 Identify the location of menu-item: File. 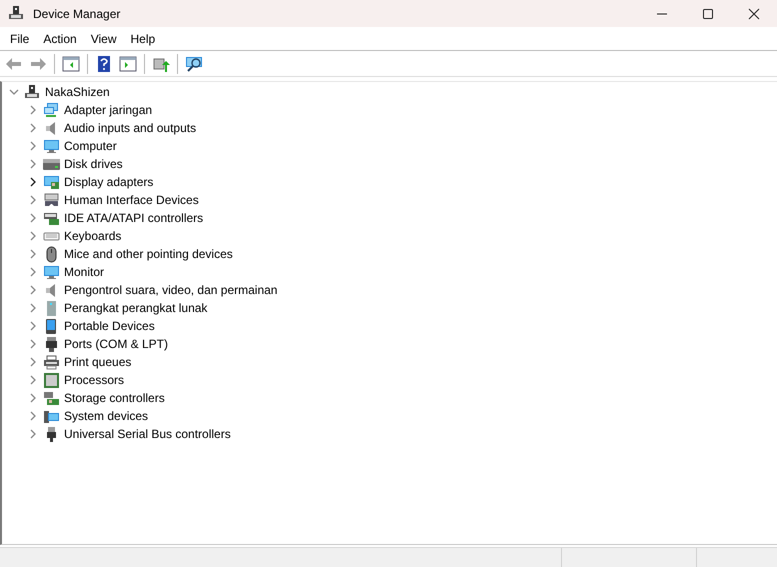
(19, 39).